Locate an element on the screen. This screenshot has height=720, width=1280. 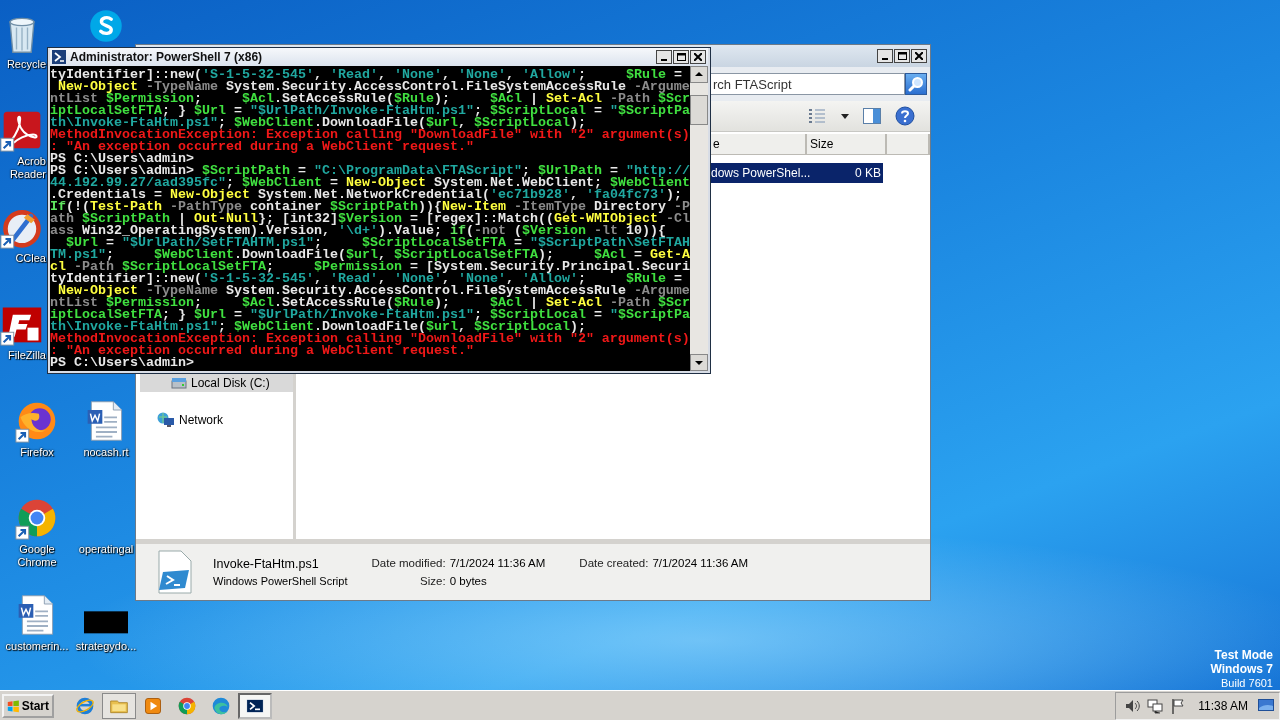
icon-label: operatingal is located at coordinates (106, 549).